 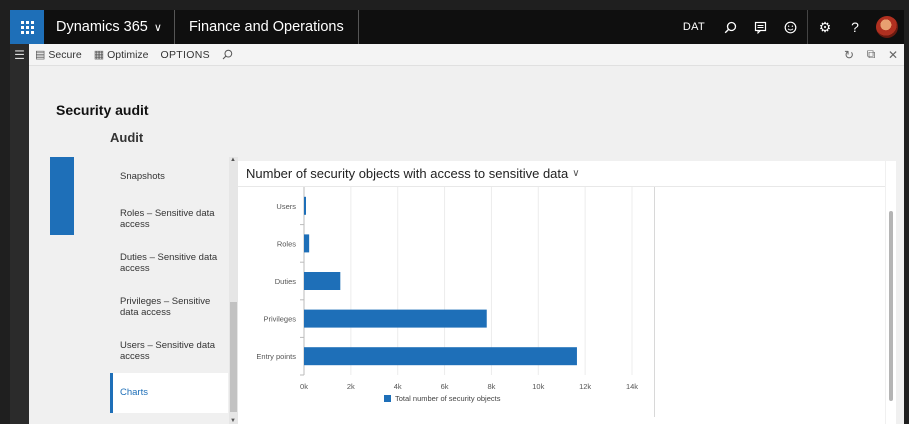 What do you see at coordinates (286, 206) in the screenshot?
I see `y-category-label: Users` at bounding box center [286, 206].